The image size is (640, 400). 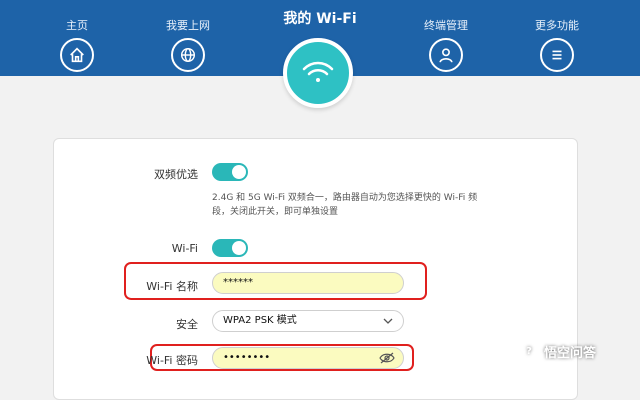 I want to click on wifi-name-input: ******, so click(x=308, y=283).